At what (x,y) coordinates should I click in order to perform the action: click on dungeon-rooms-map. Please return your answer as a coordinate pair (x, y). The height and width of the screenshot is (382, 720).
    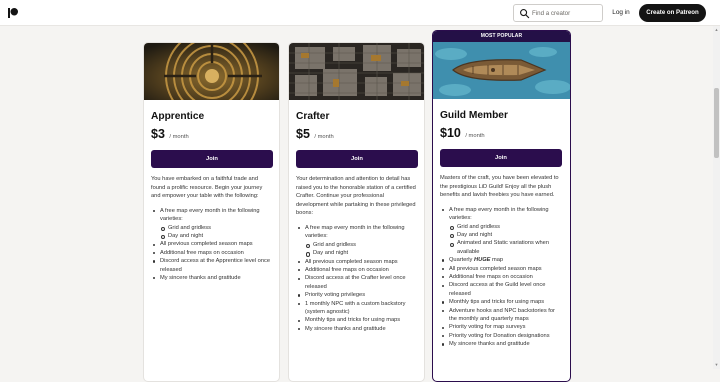
    Looking at the image, I should click on (356, 71).